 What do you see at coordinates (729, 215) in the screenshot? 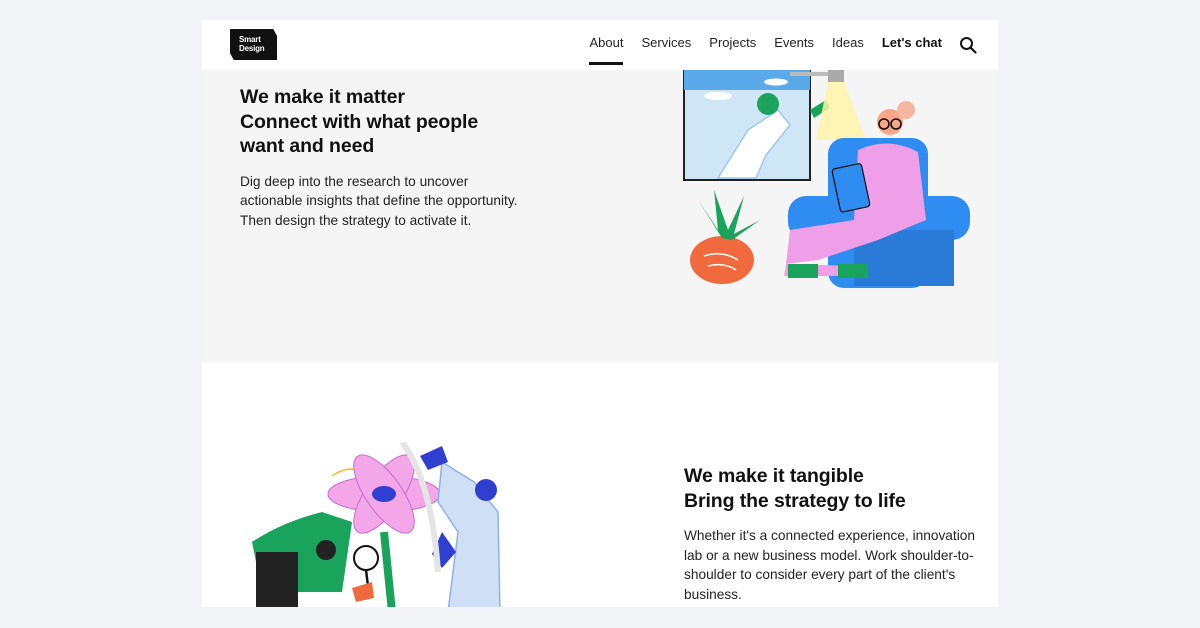
I see `plant-leaves` at bounding box center [729, 215].